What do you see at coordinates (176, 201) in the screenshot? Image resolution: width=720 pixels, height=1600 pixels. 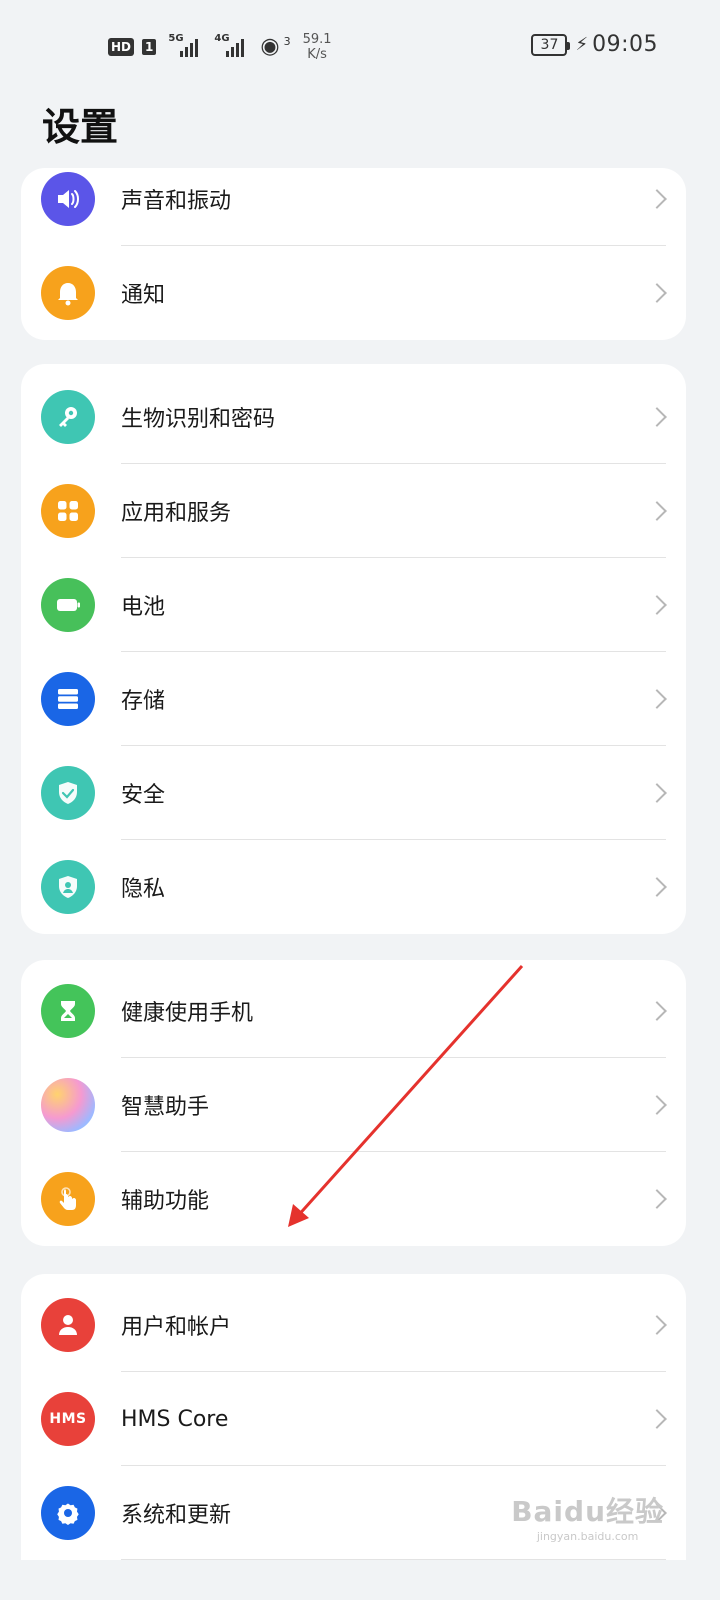 I see `settings-item-label: 声音和振动` at bounding box center [176, 201].